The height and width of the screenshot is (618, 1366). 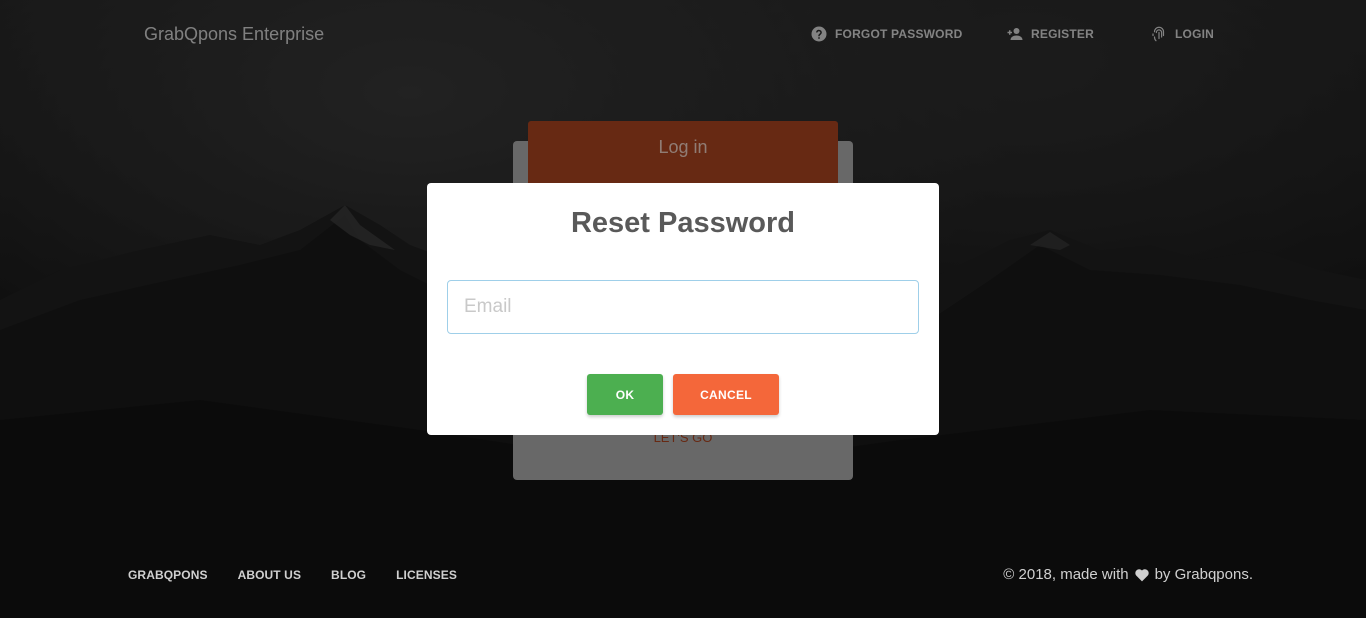 I want to click on email-input, so click(x=683, y=307).